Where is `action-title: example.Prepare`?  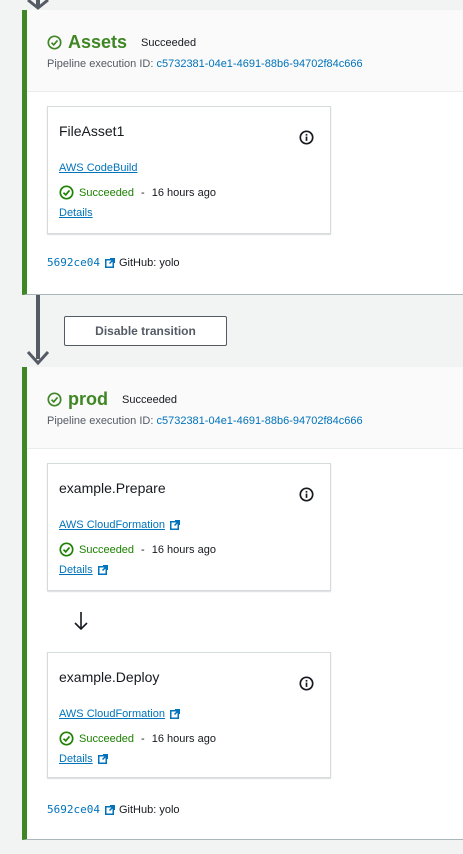 action-title: example.Prepare is located at coordinates (112, 488).